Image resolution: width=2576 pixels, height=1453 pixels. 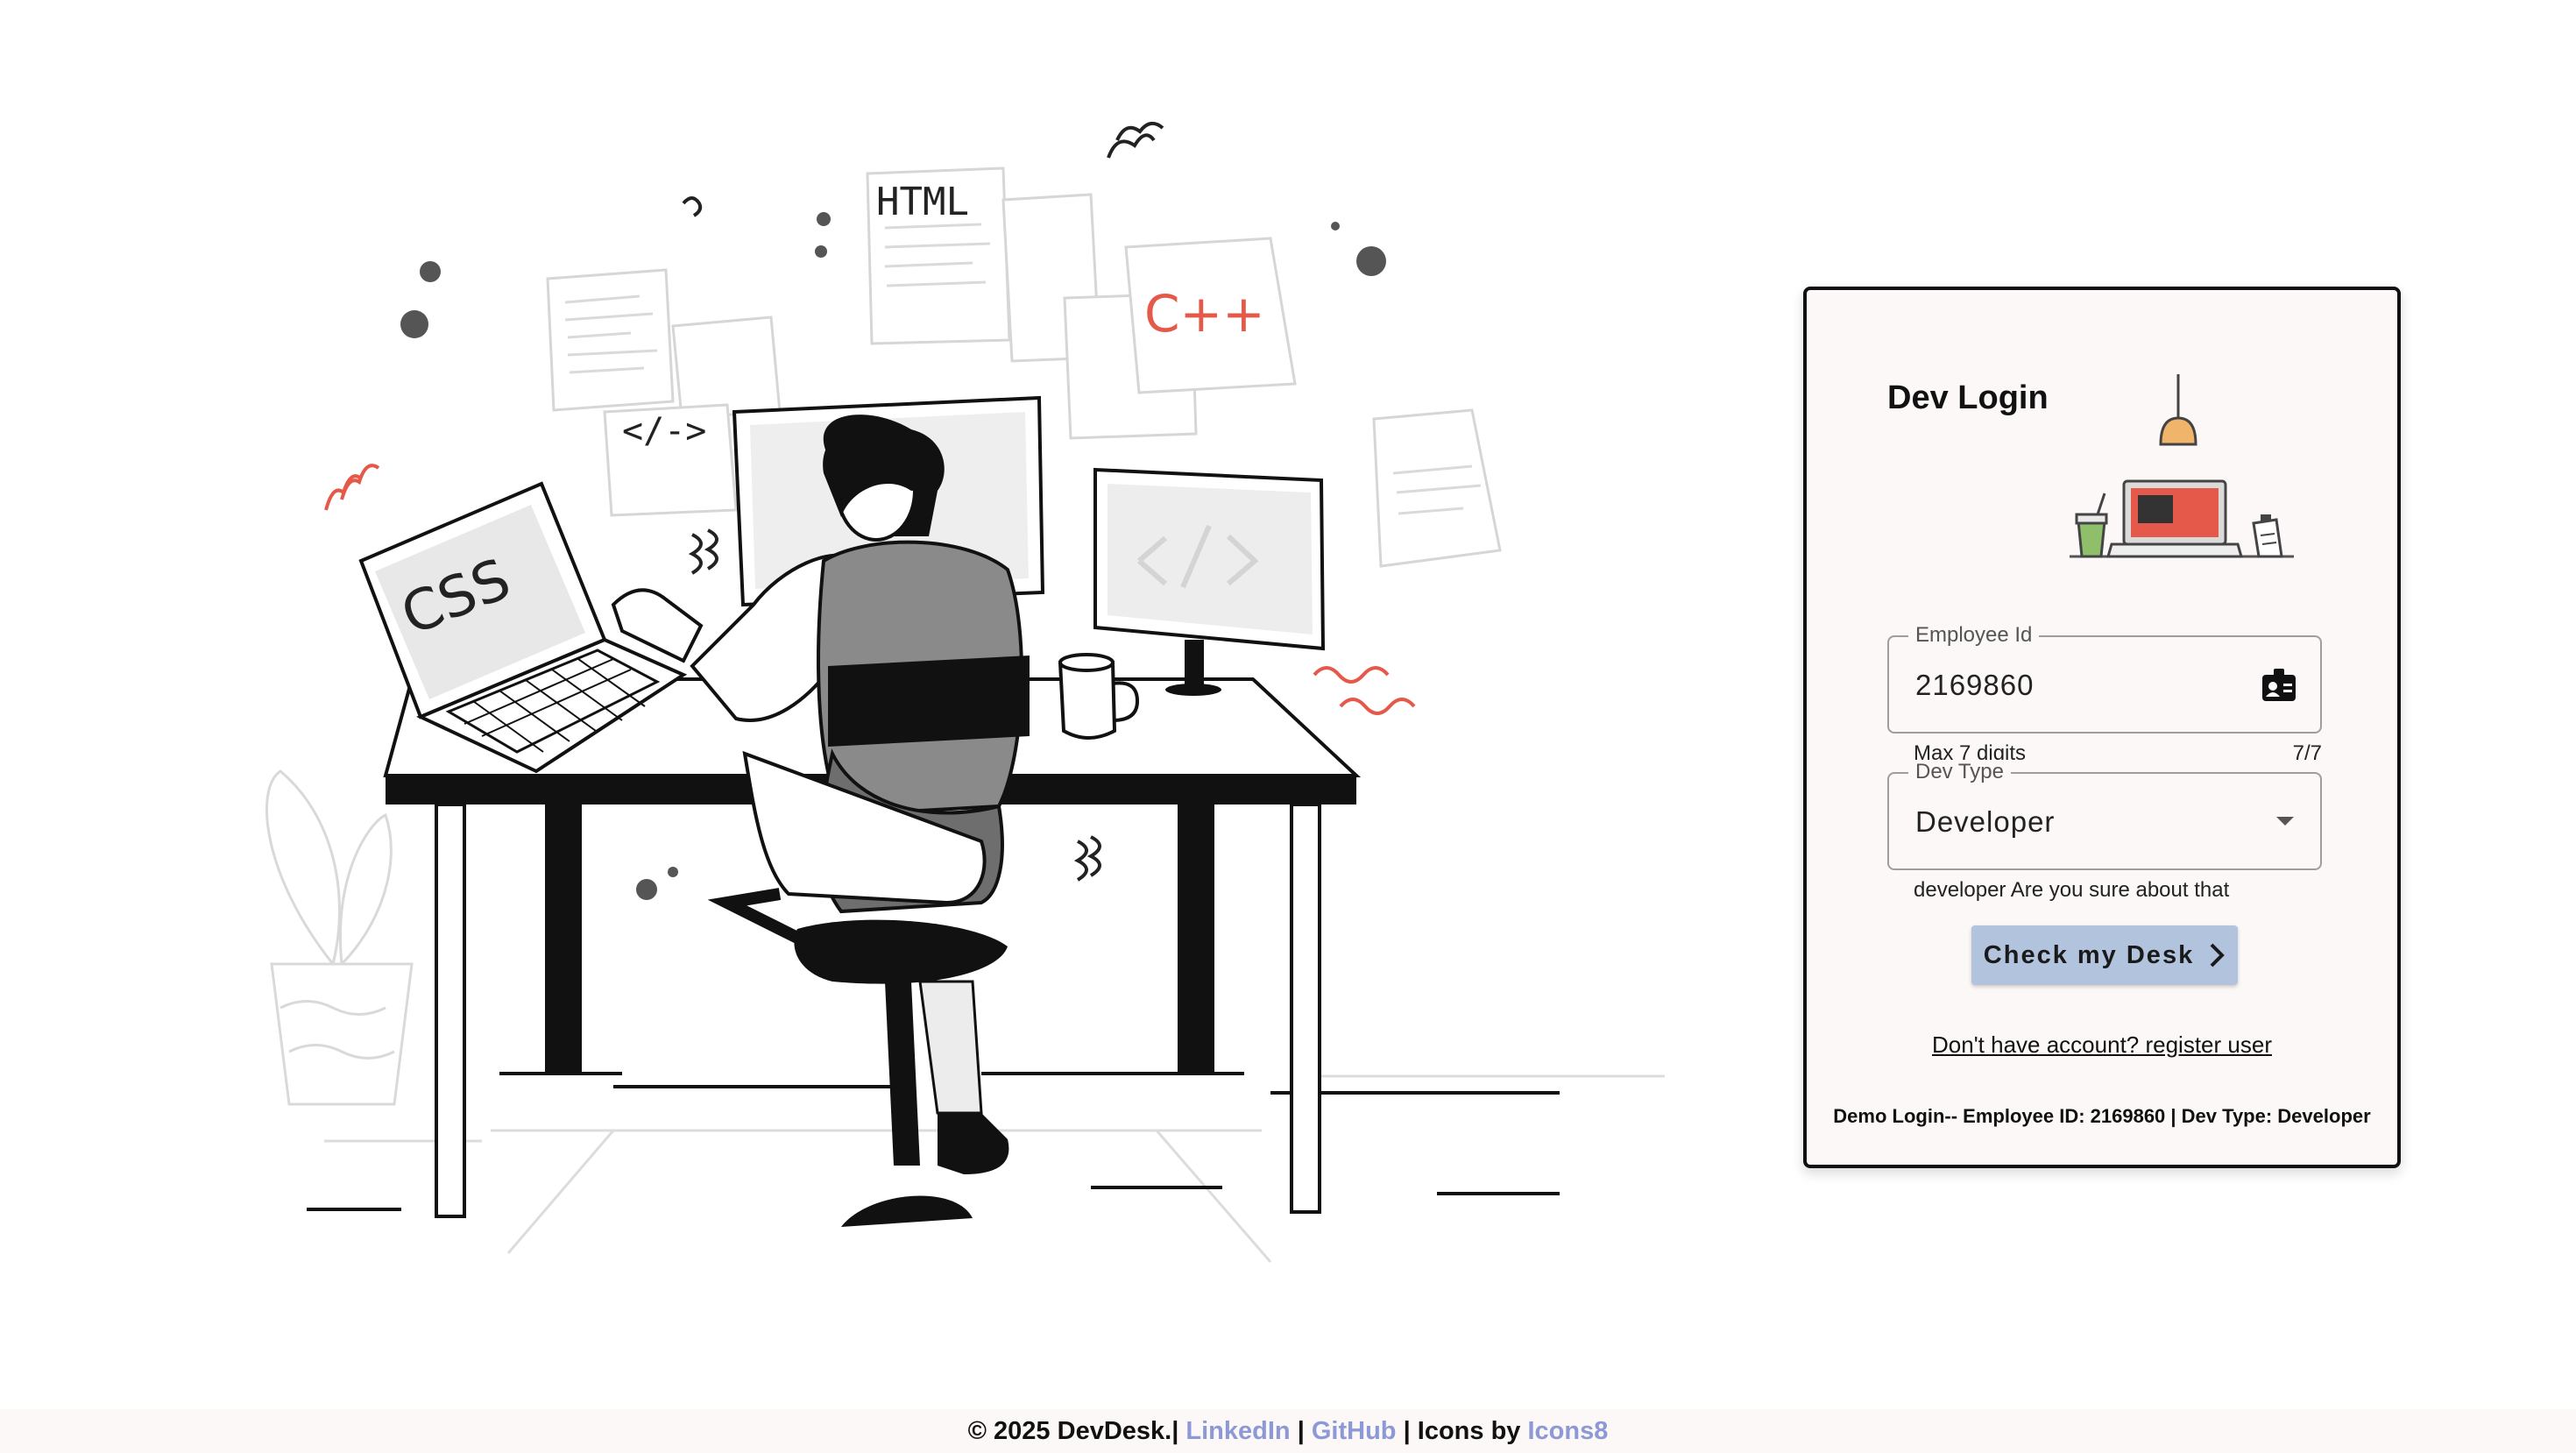 What do you see at coordinates (922, 202) in the screenshot?
I see `html-label: HTML` at bounding box center [922, 202].